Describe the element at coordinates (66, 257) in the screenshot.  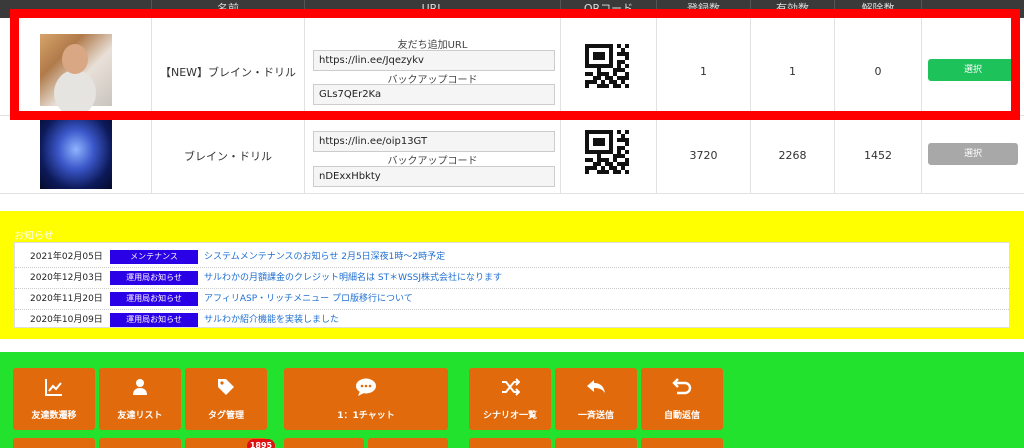
I see `notice-date: 2021年02月05日` at that location.